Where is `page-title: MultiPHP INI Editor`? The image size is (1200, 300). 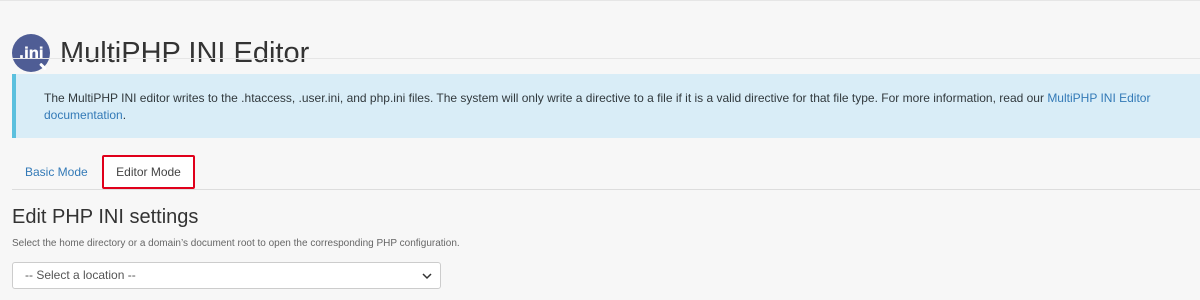
page-title: MultiPHP INI Editor is located at coordinates (185, 53).